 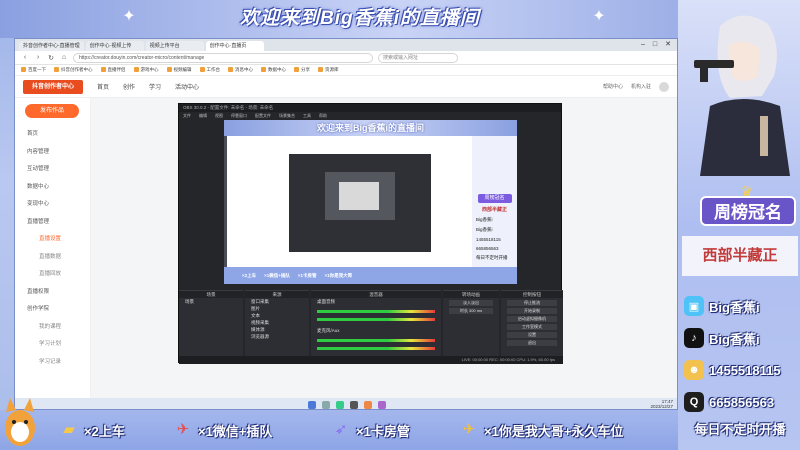 What do you see at coordinates (532, 327) in the screenshot?
I see `studio-mode-button: 工作室模式` at bounding box center [532, 327].